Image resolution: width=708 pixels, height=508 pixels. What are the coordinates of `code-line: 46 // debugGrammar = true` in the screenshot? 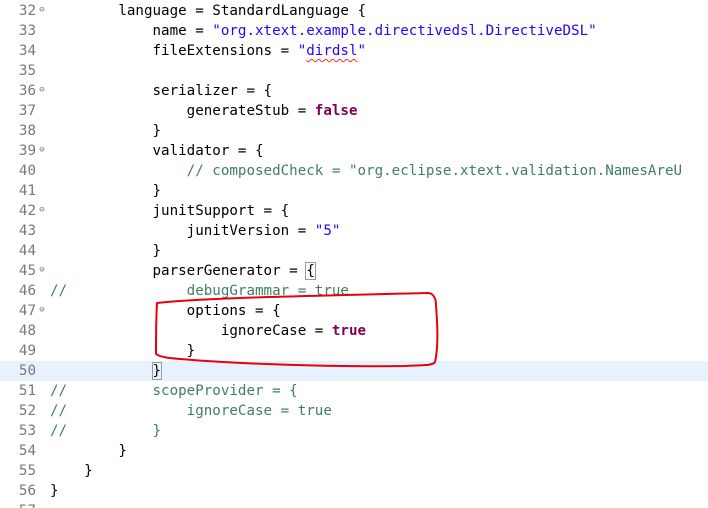 It's located at (354, 291).